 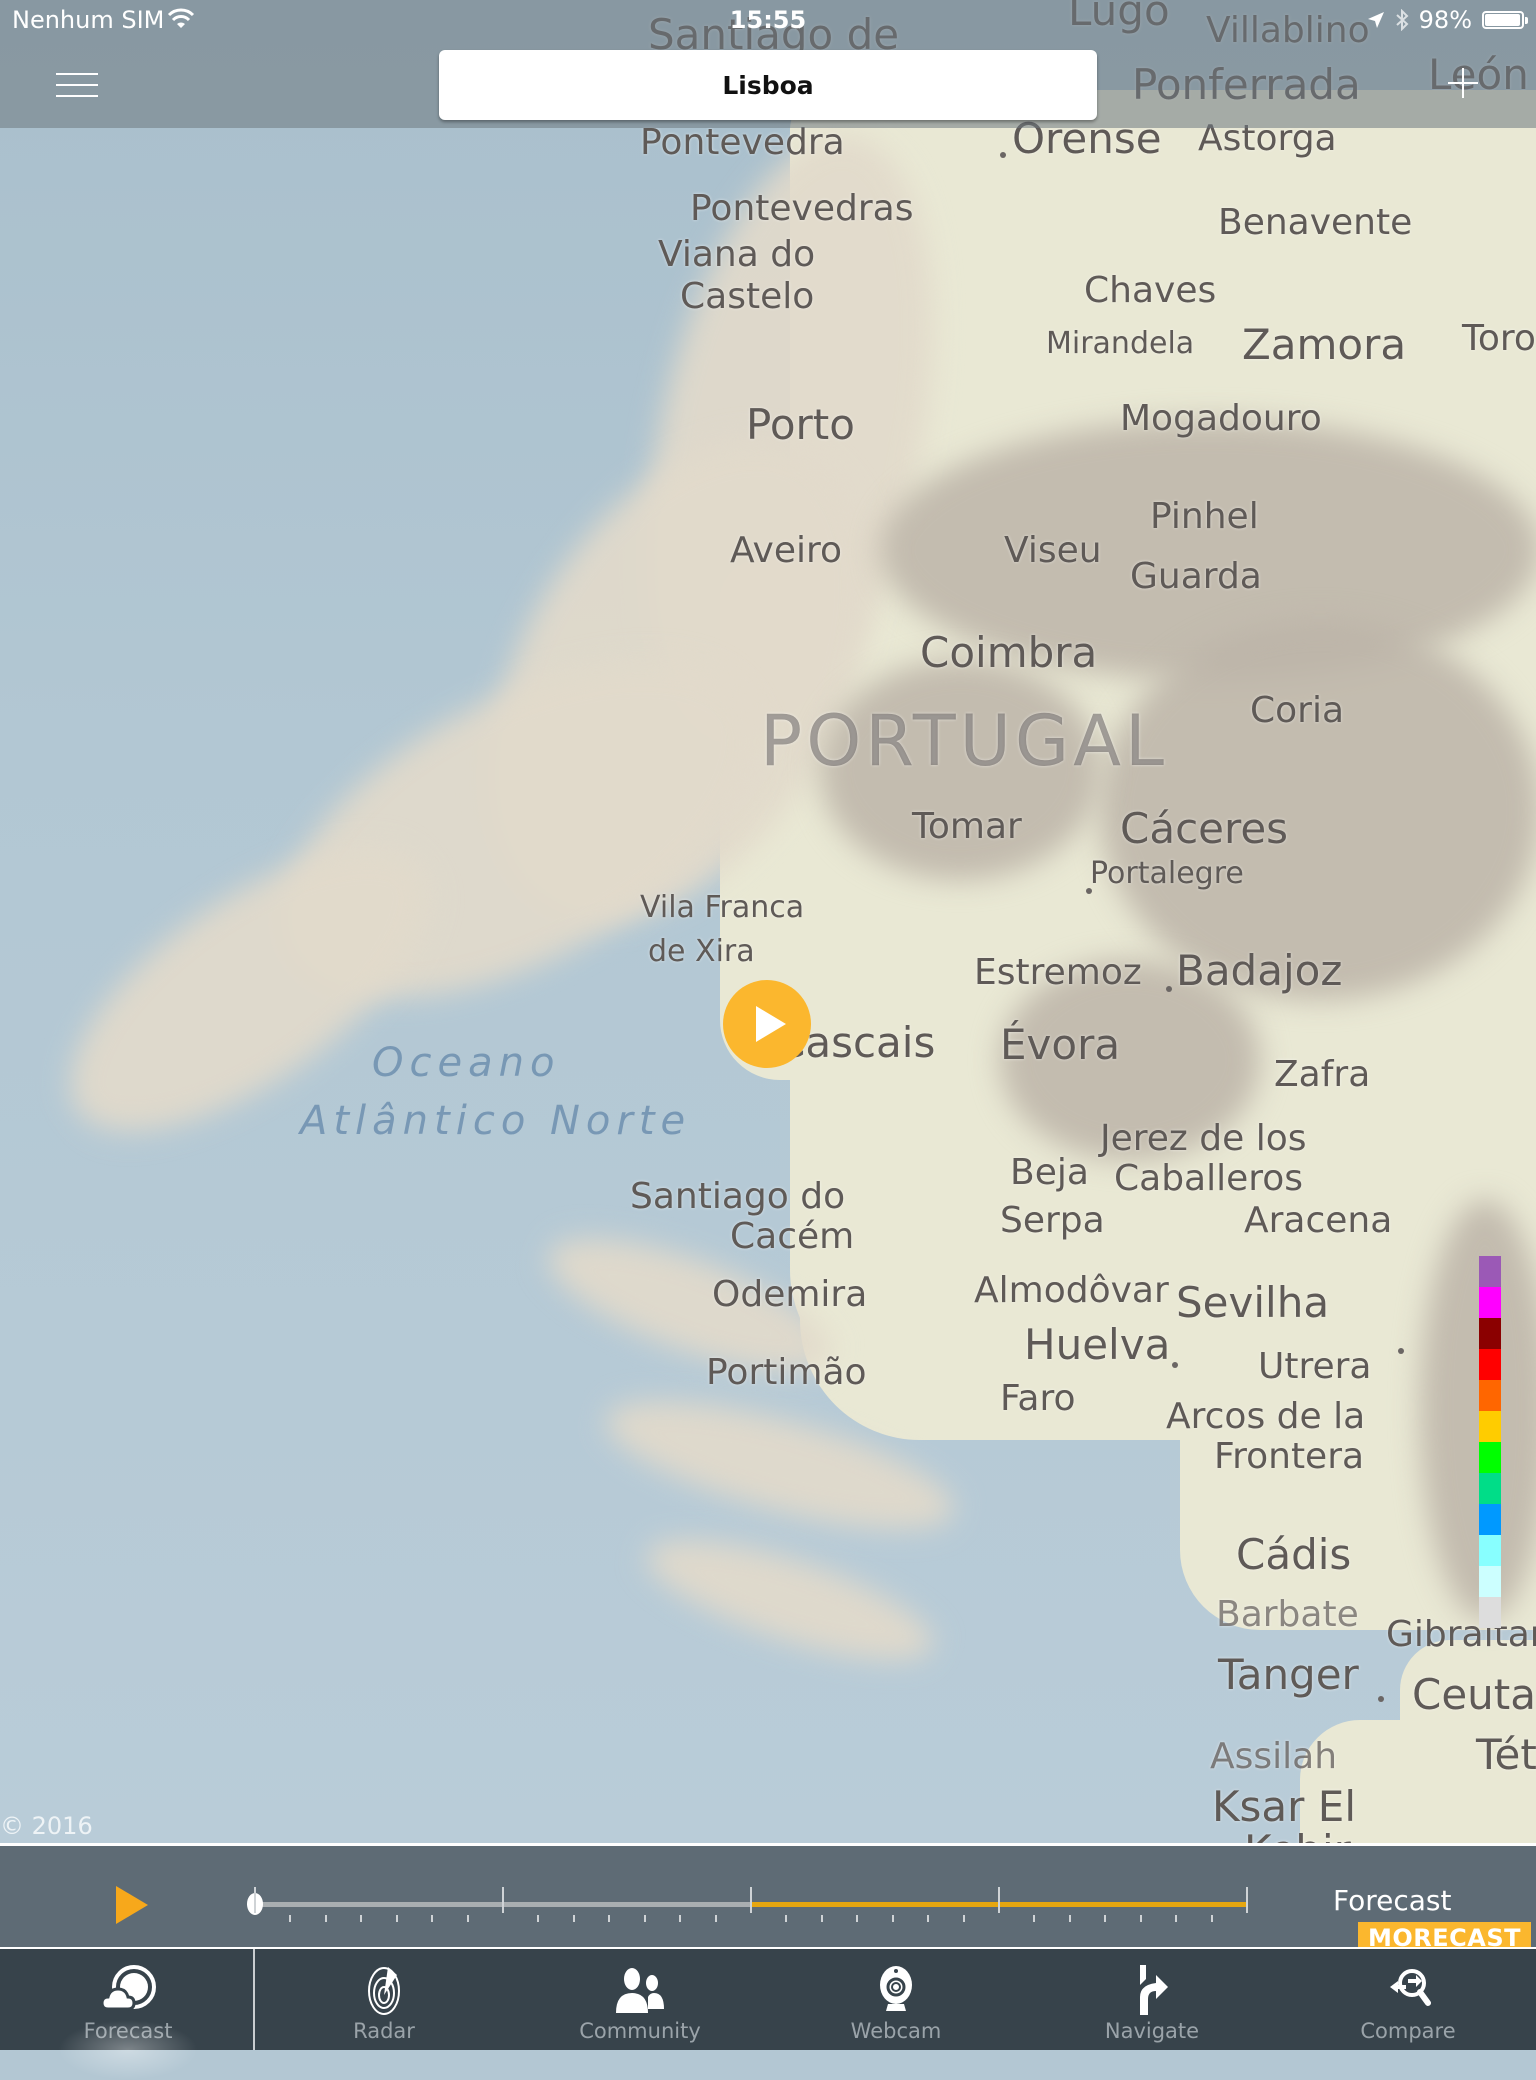 I want to click on location-name: Lisboa, so click(x=768, y=85).